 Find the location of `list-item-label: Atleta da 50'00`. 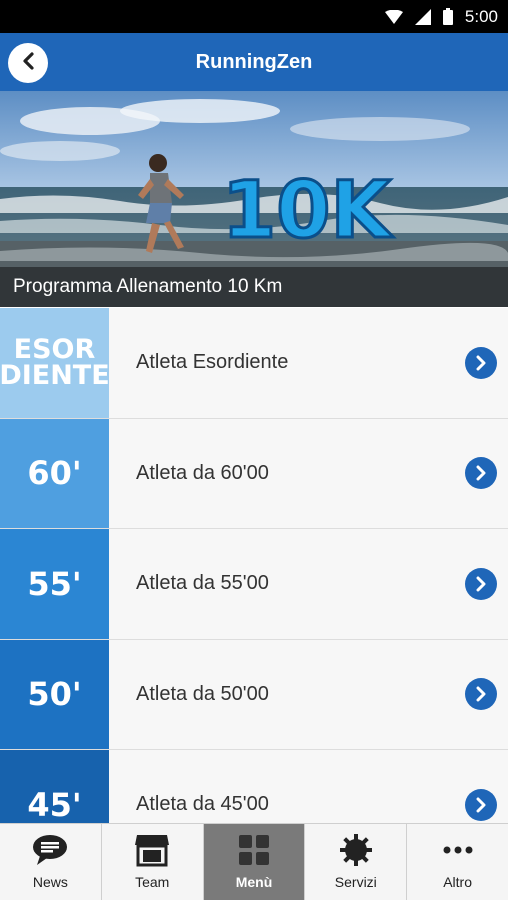

list-item-label: Atleta da 50'00 is located at coordinates (202, 693).